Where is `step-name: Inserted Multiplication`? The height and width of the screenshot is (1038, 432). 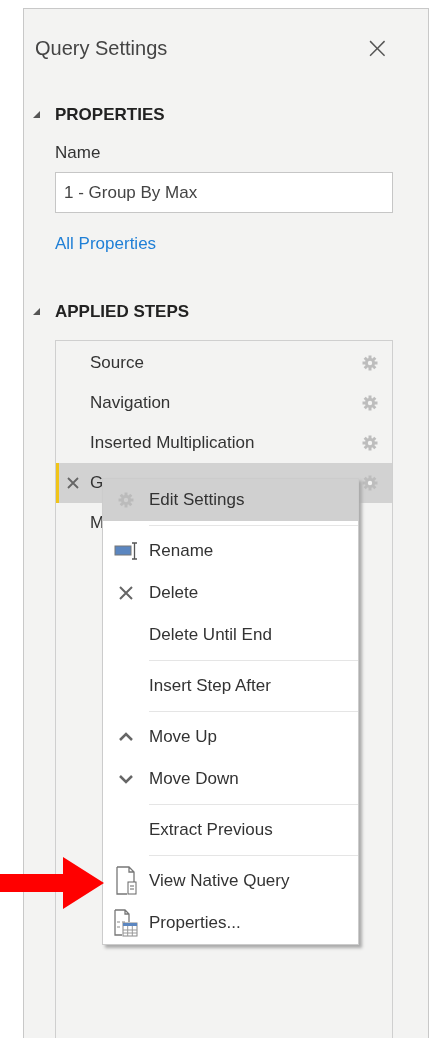 step-name: Inserted Multiplication is located at coordinates (173, 443).